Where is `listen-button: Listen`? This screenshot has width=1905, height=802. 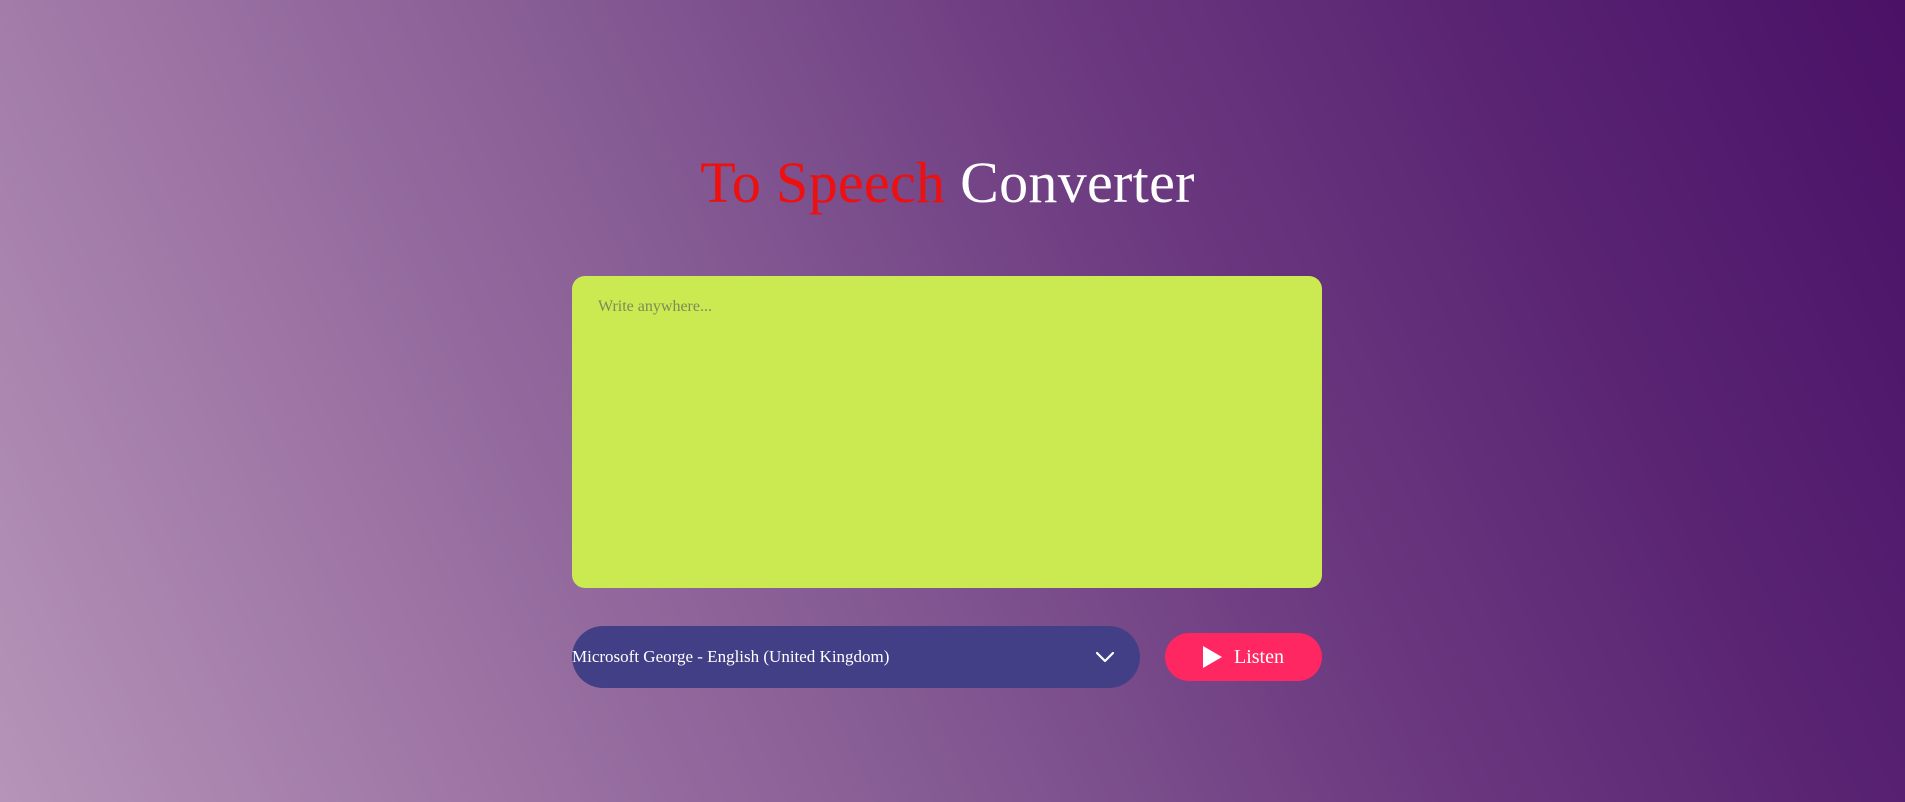 listen-button: Listen is located at coordinates (1243, 657).